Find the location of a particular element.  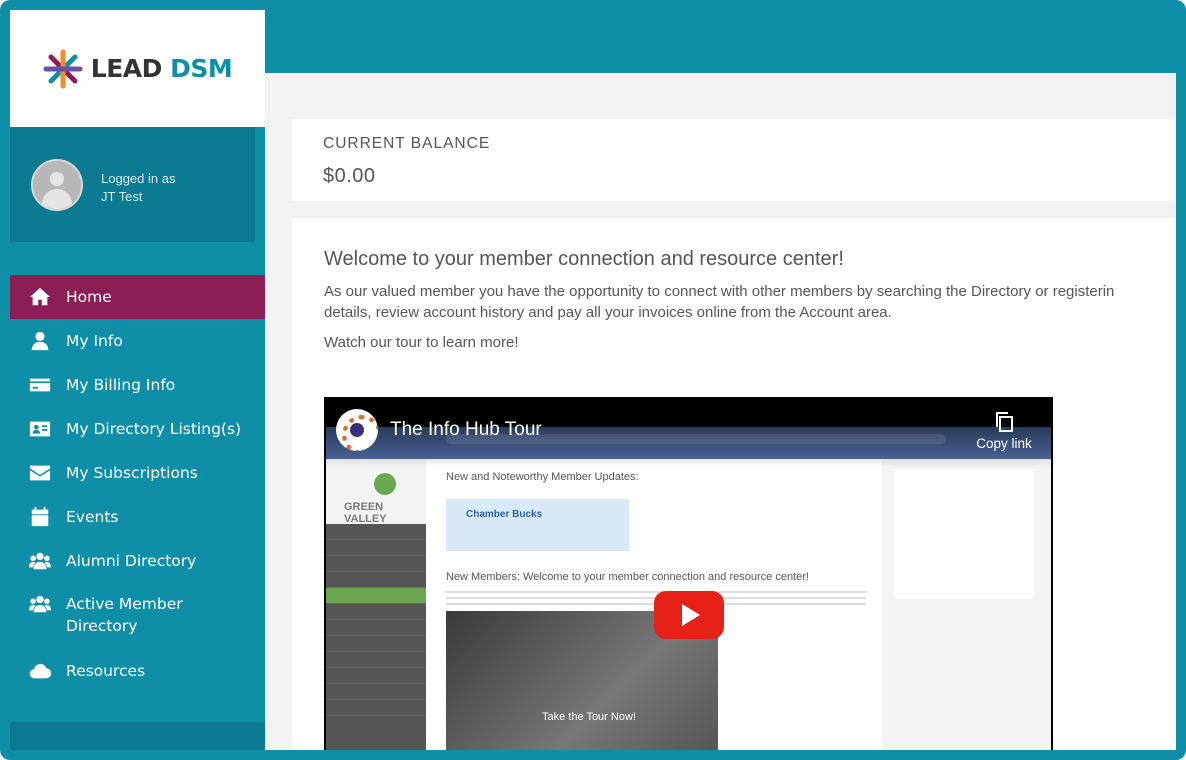

sidebar-item-billing: My Billing Info is located at coordinates (137, 385).